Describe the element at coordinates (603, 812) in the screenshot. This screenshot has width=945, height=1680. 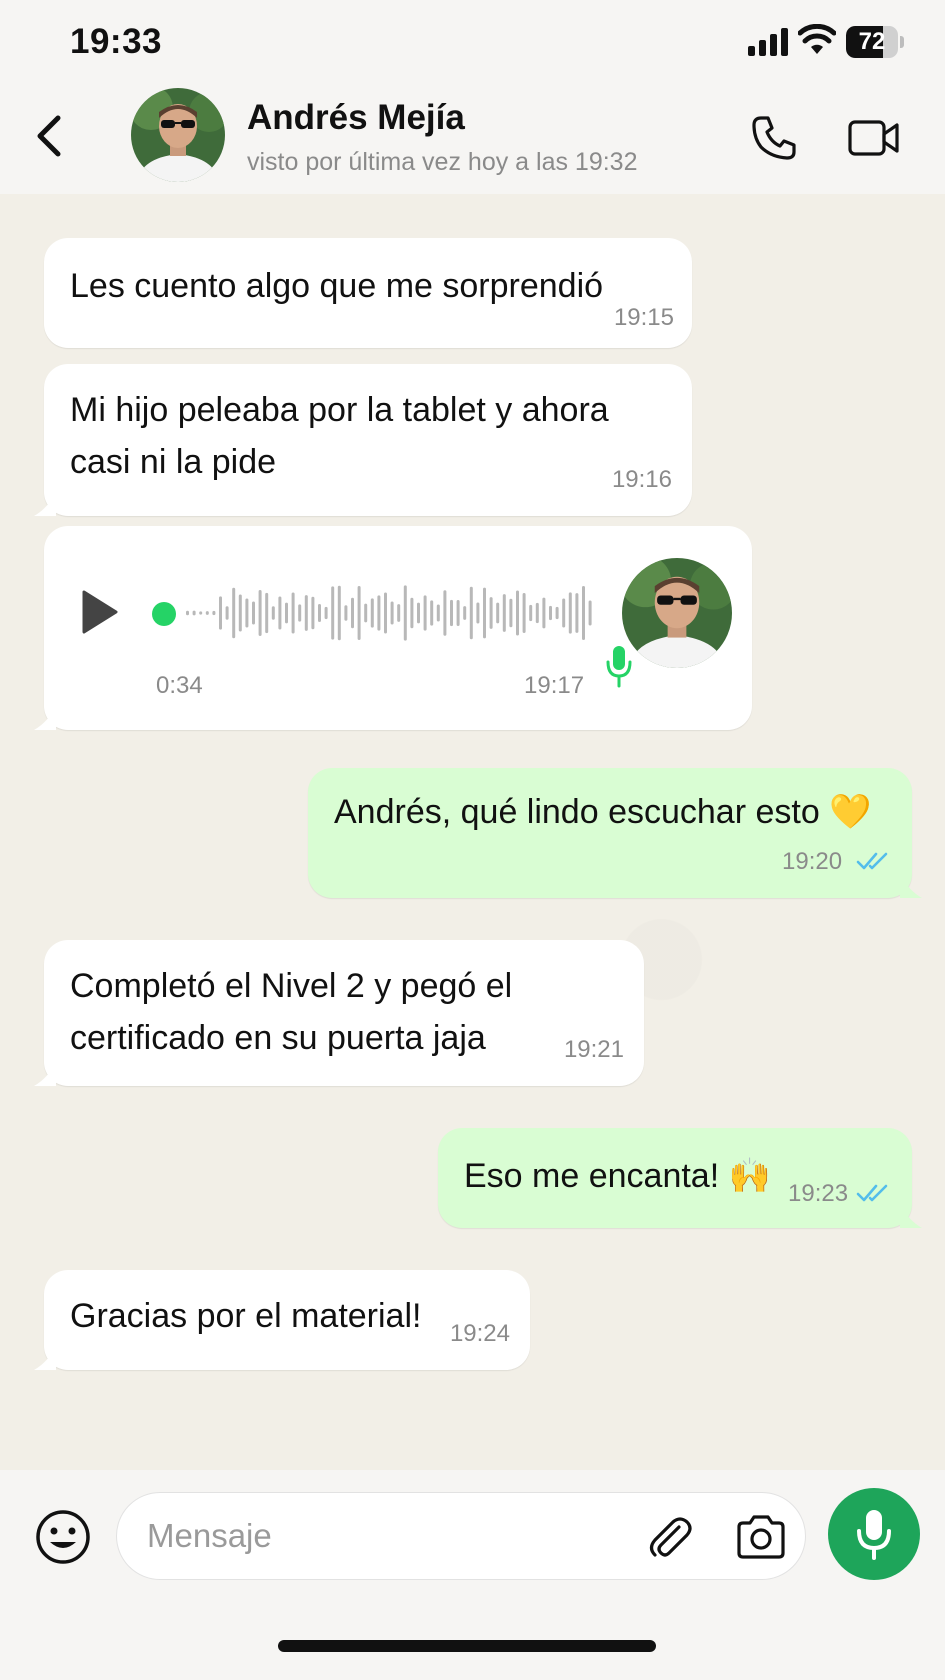
I see `message-text: Andrés, qué lindo escuchar esto 💛` at that location.